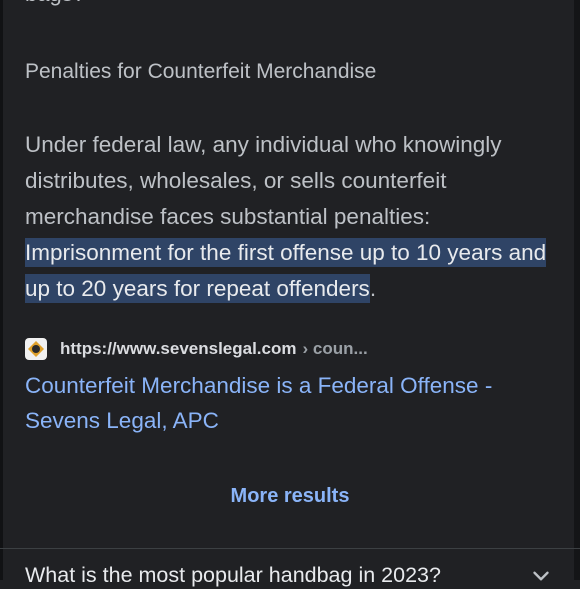 The height and width of the screenshot is (589, 580). What do you see at coordinates (36, 349) in the screenshot?
I see `sevens-legal-logo-icon` at bounding box center [36, 349].